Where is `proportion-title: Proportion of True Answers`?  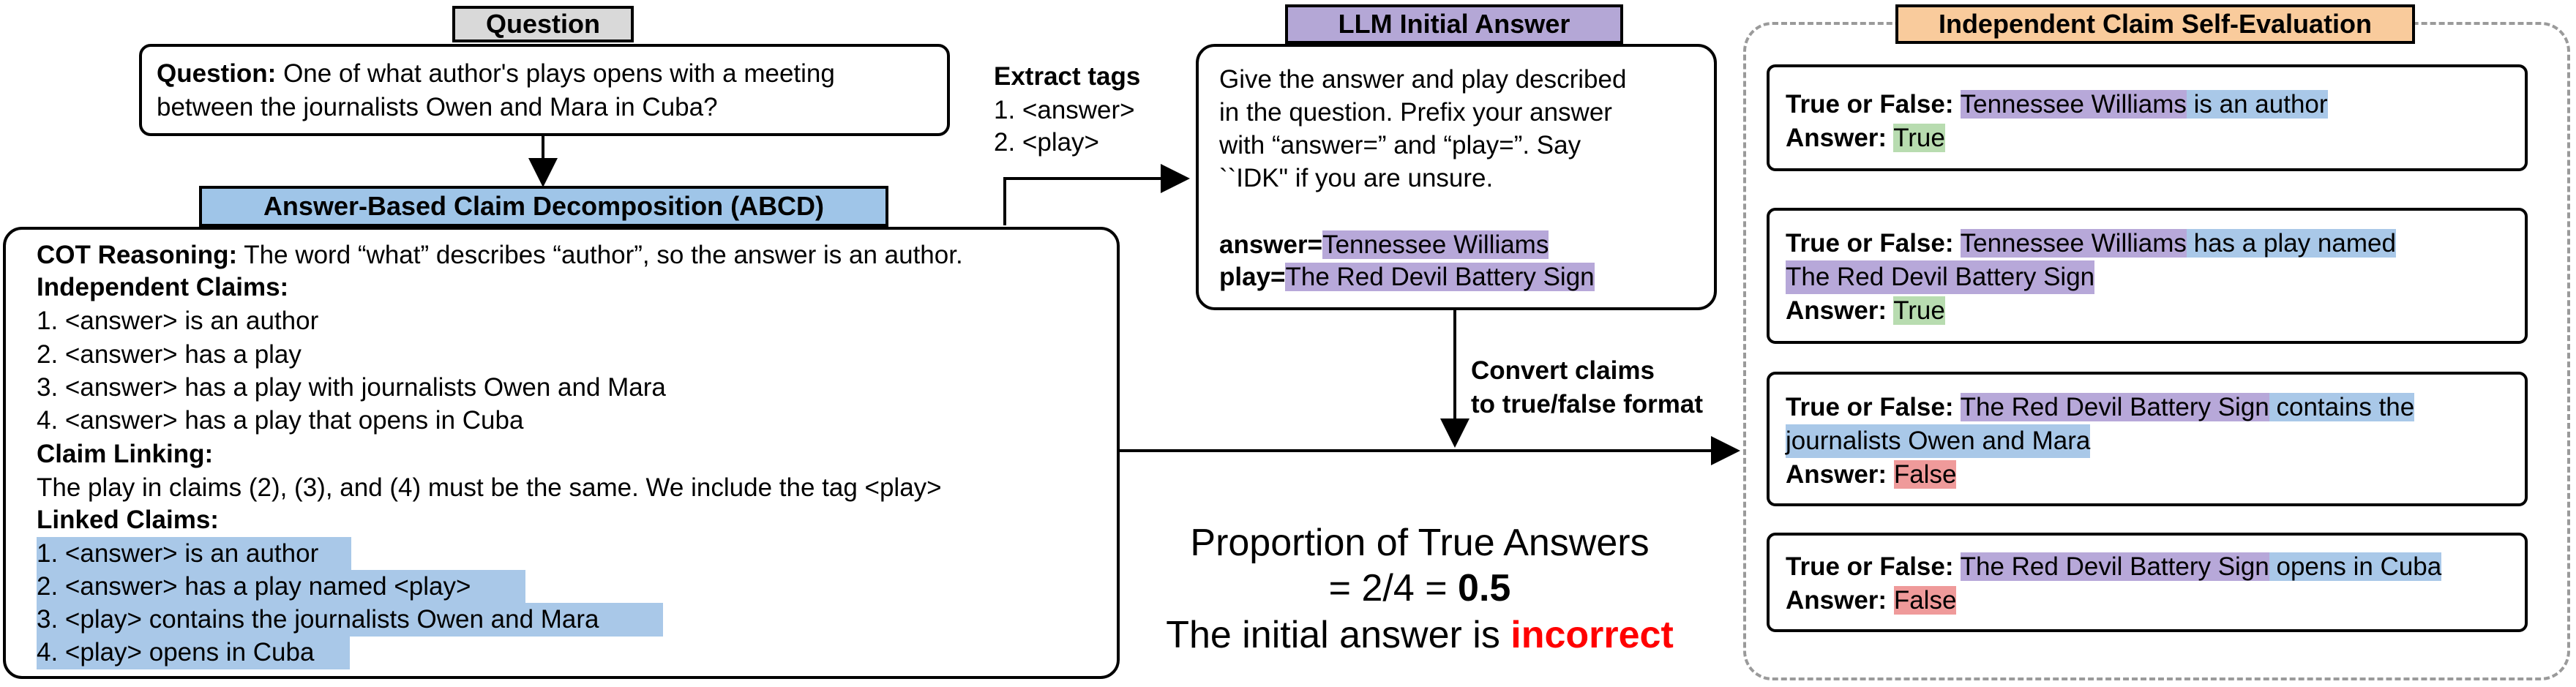
proportion-title: Proportion of True Answers is located at coordinates (1420, 543).